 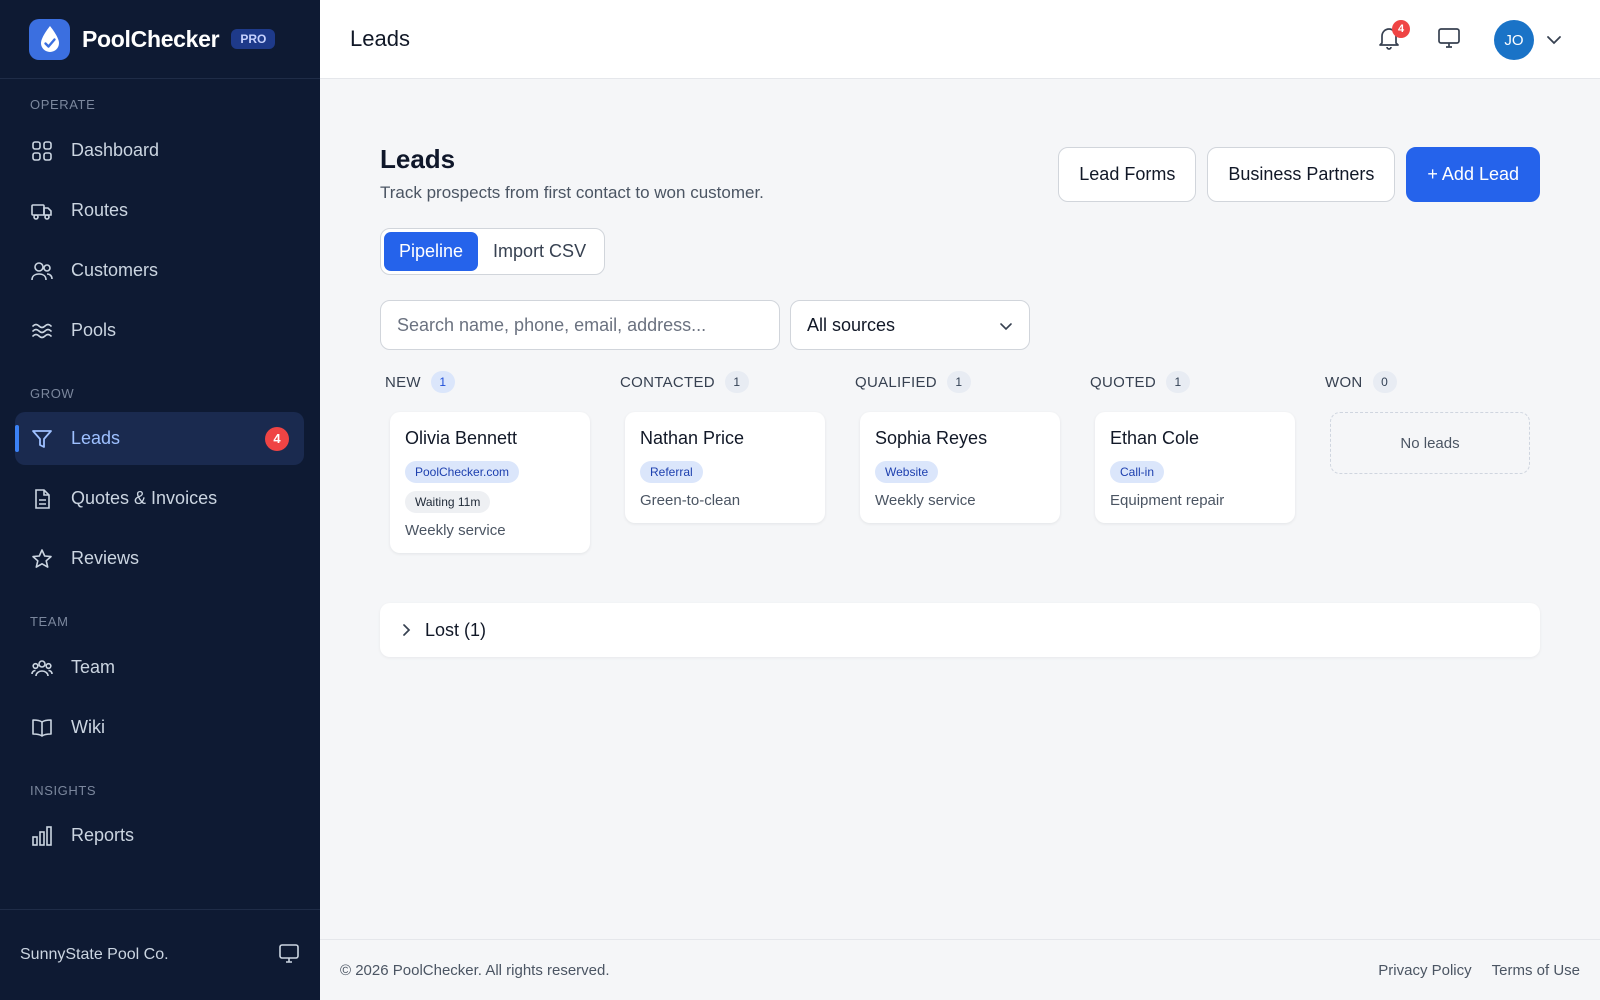 I want to click on users-icon, so click(x=42, y=271).